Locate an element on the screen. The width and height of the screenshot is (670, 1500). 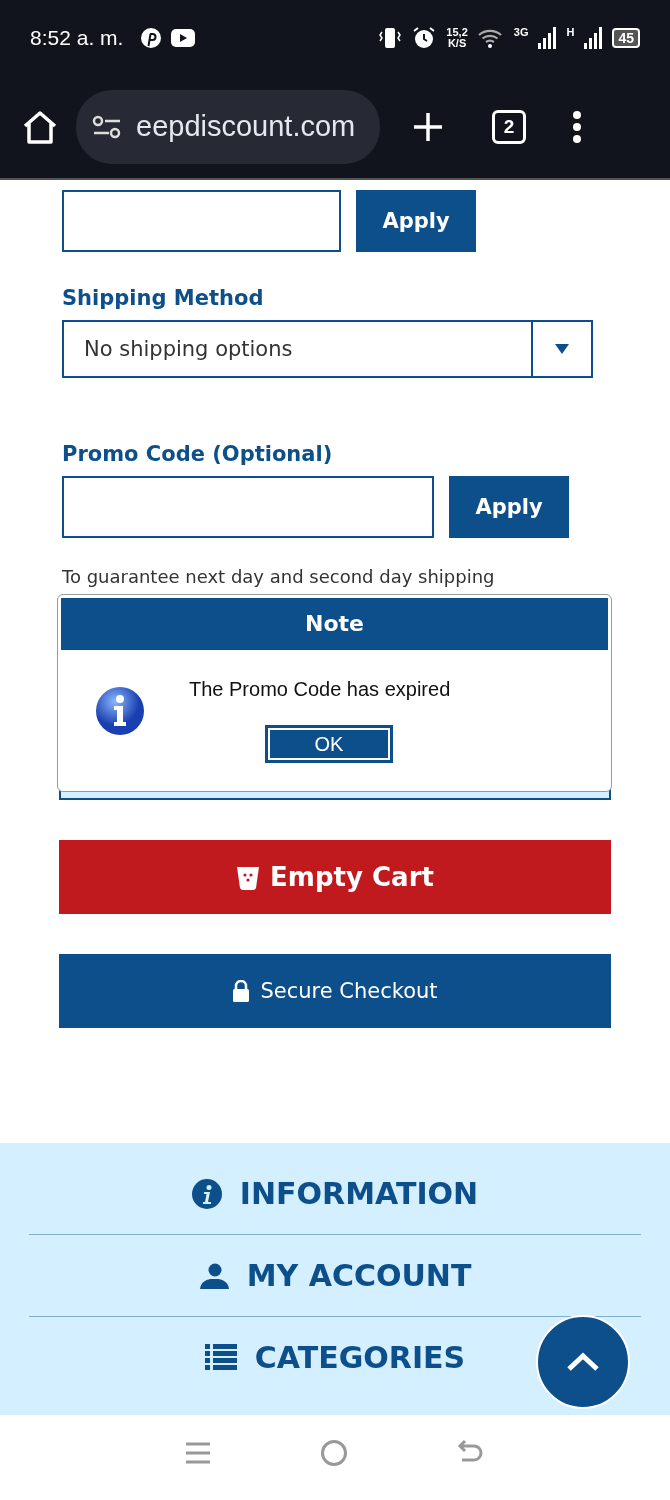
footer-link: INFORMATION is located at coordinates (359, 1193).